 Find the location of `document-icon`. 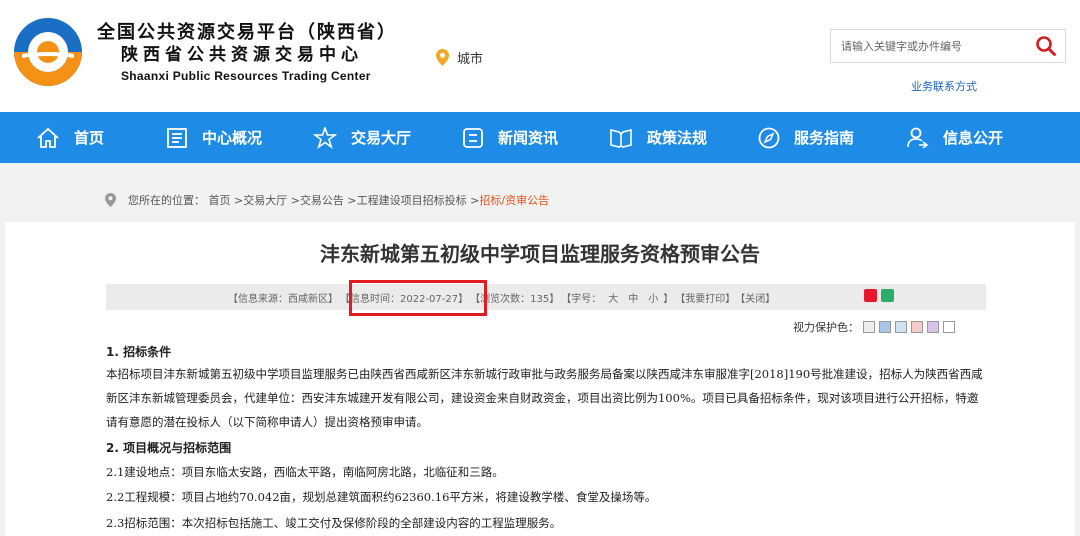

document-icon is located at coordinates (177, 137).